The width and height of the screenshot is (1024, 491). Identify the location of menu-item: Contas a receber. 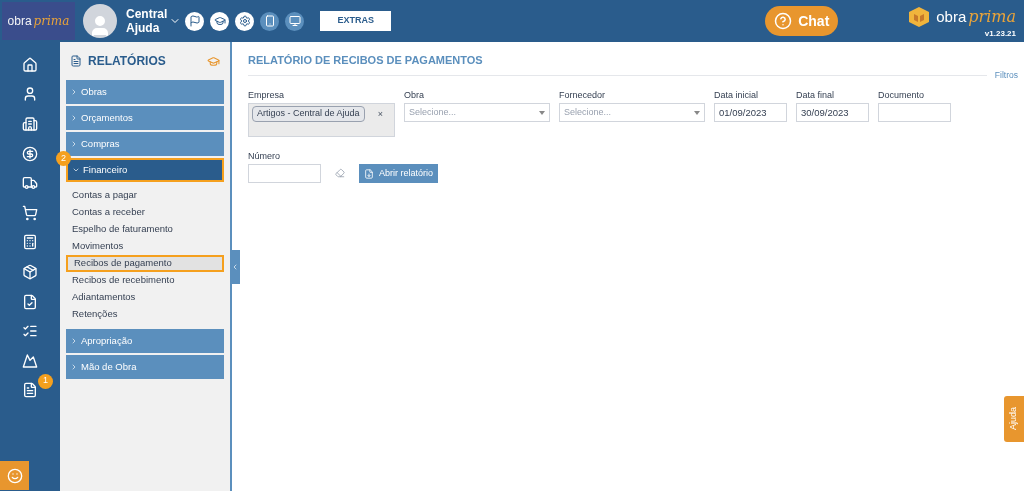
(145, 212).